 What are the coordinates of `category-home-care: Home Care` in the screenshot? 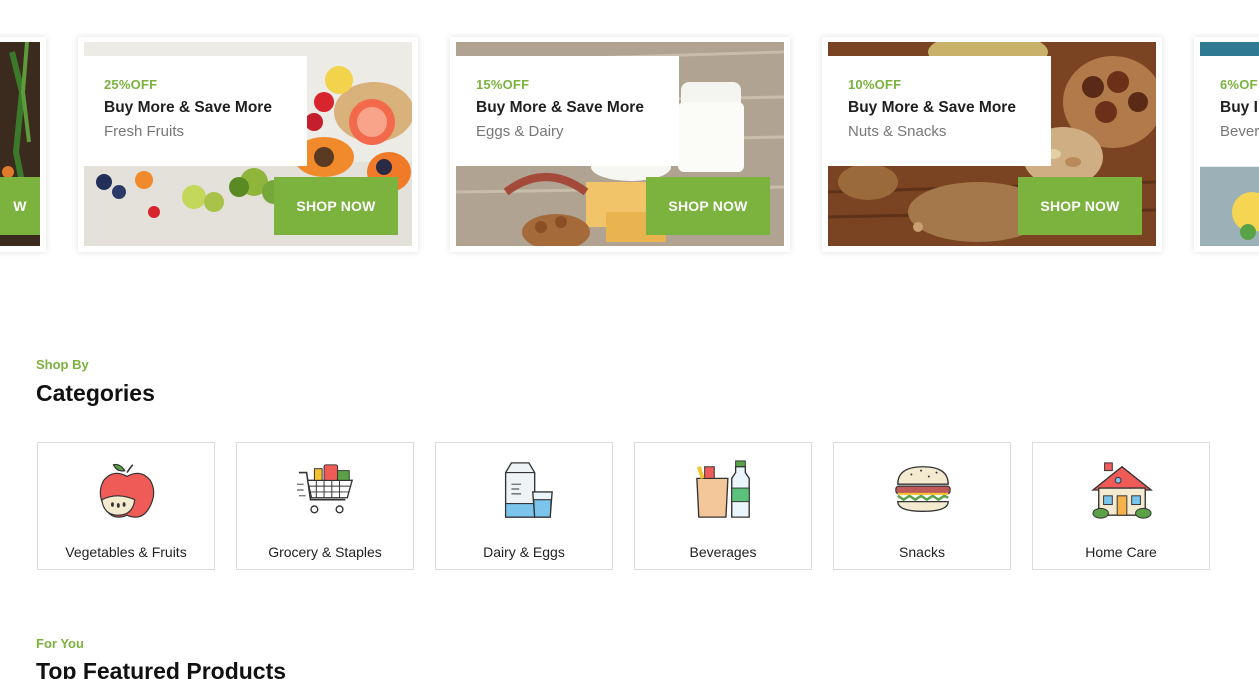 It's located at (1121, 506).